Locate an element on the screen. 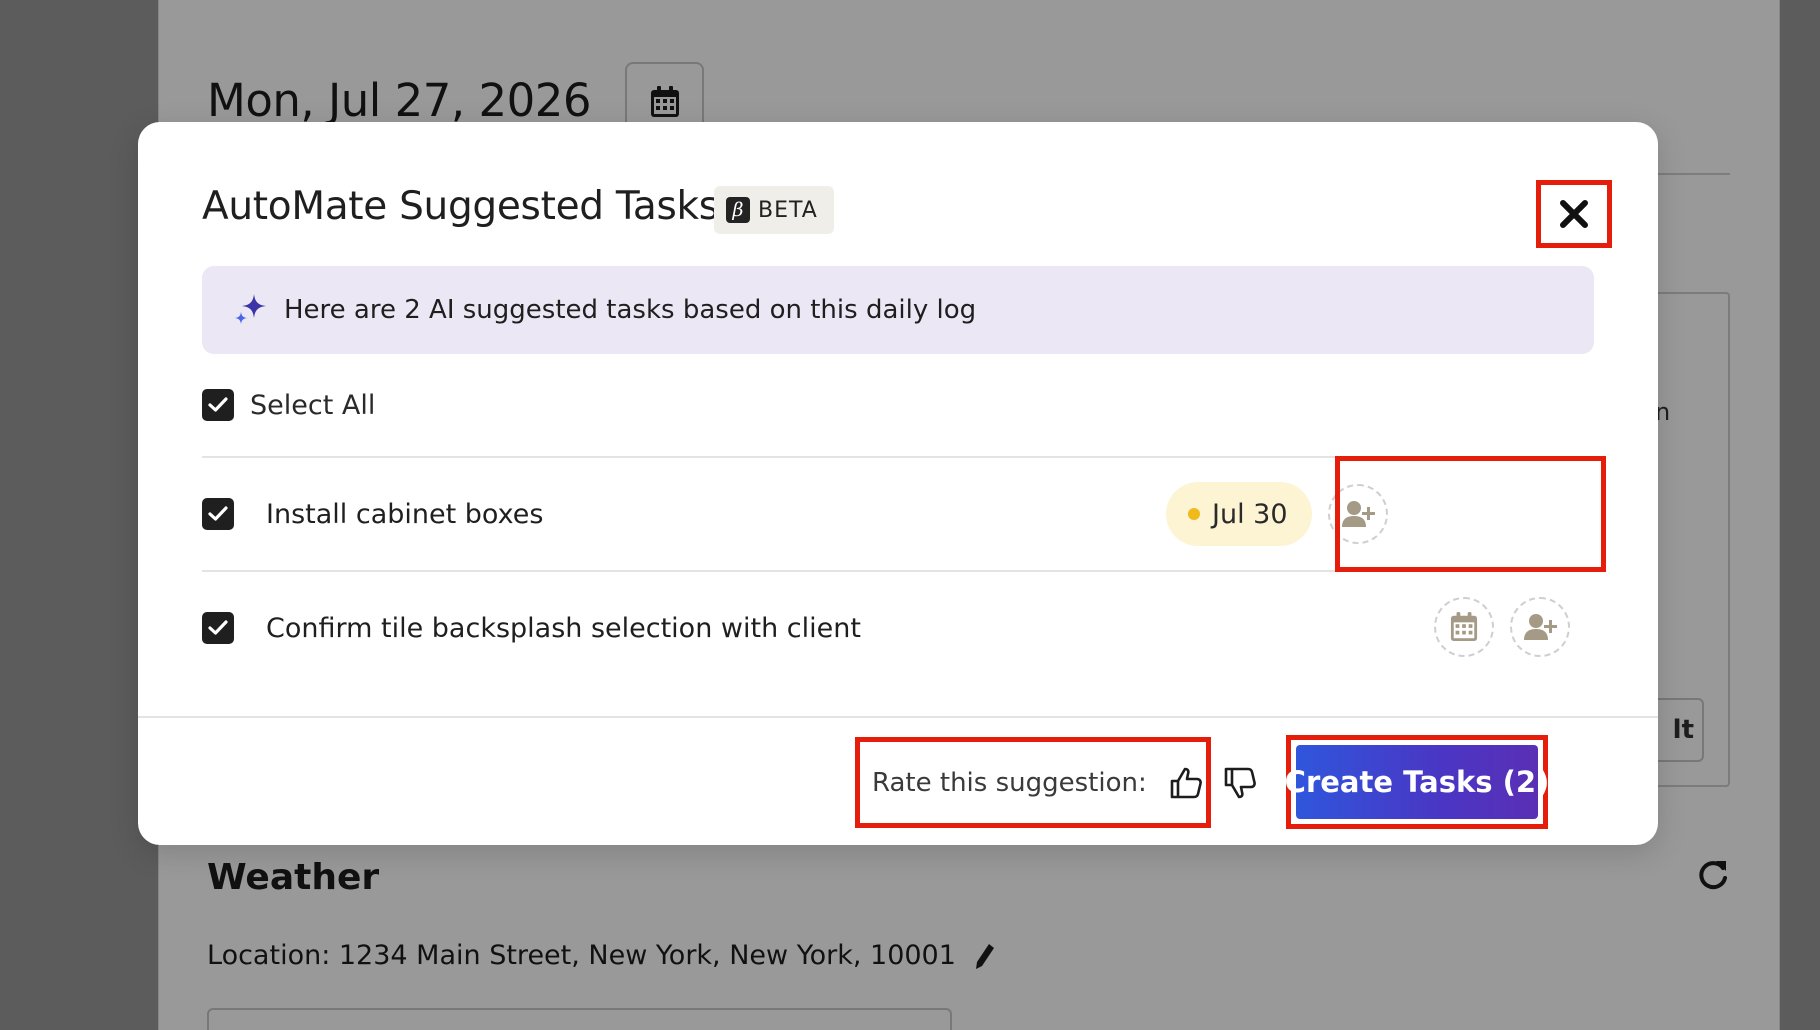  task-actions is located at coordinates (1502, 627).